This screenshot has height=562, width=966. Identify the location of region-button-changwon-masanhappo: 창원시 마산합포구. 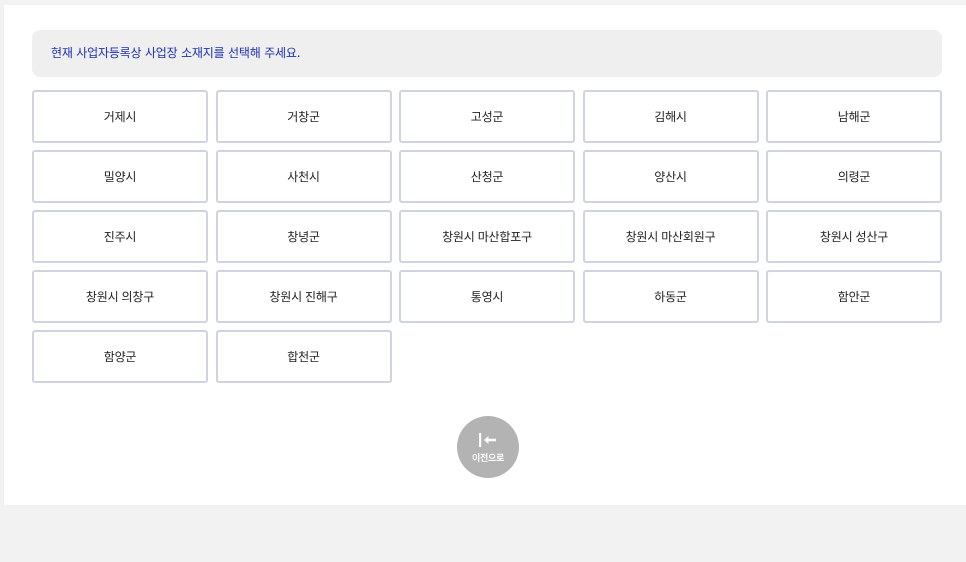
(487, 236).